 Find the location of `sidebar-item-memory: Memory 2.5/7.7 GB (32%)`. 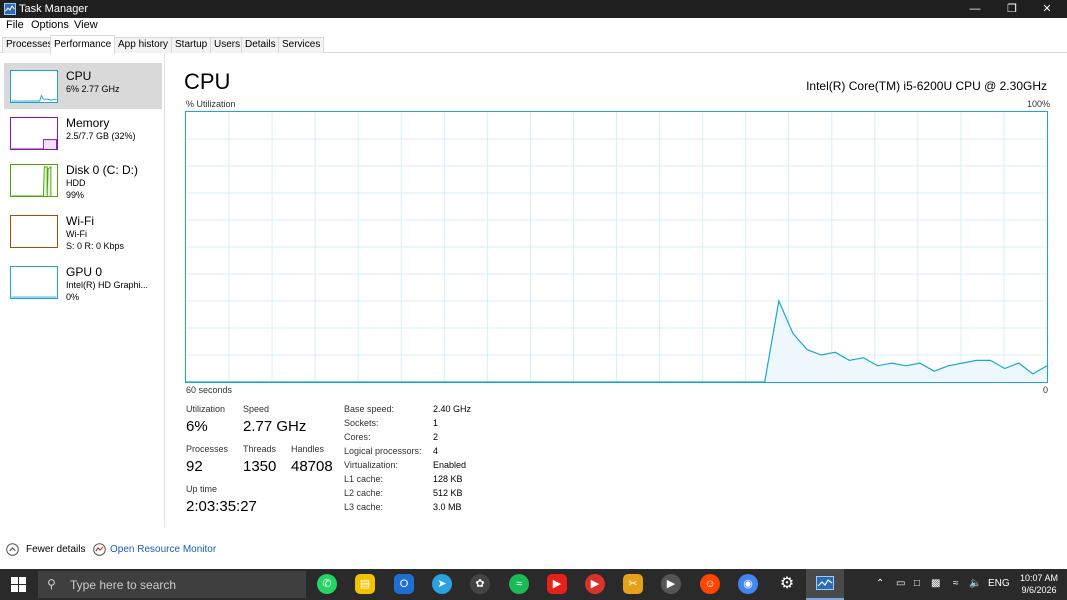

sidebar-item-memory: Memory 2.5/7.7 GB (32%) is located at coordinates (83, 133).